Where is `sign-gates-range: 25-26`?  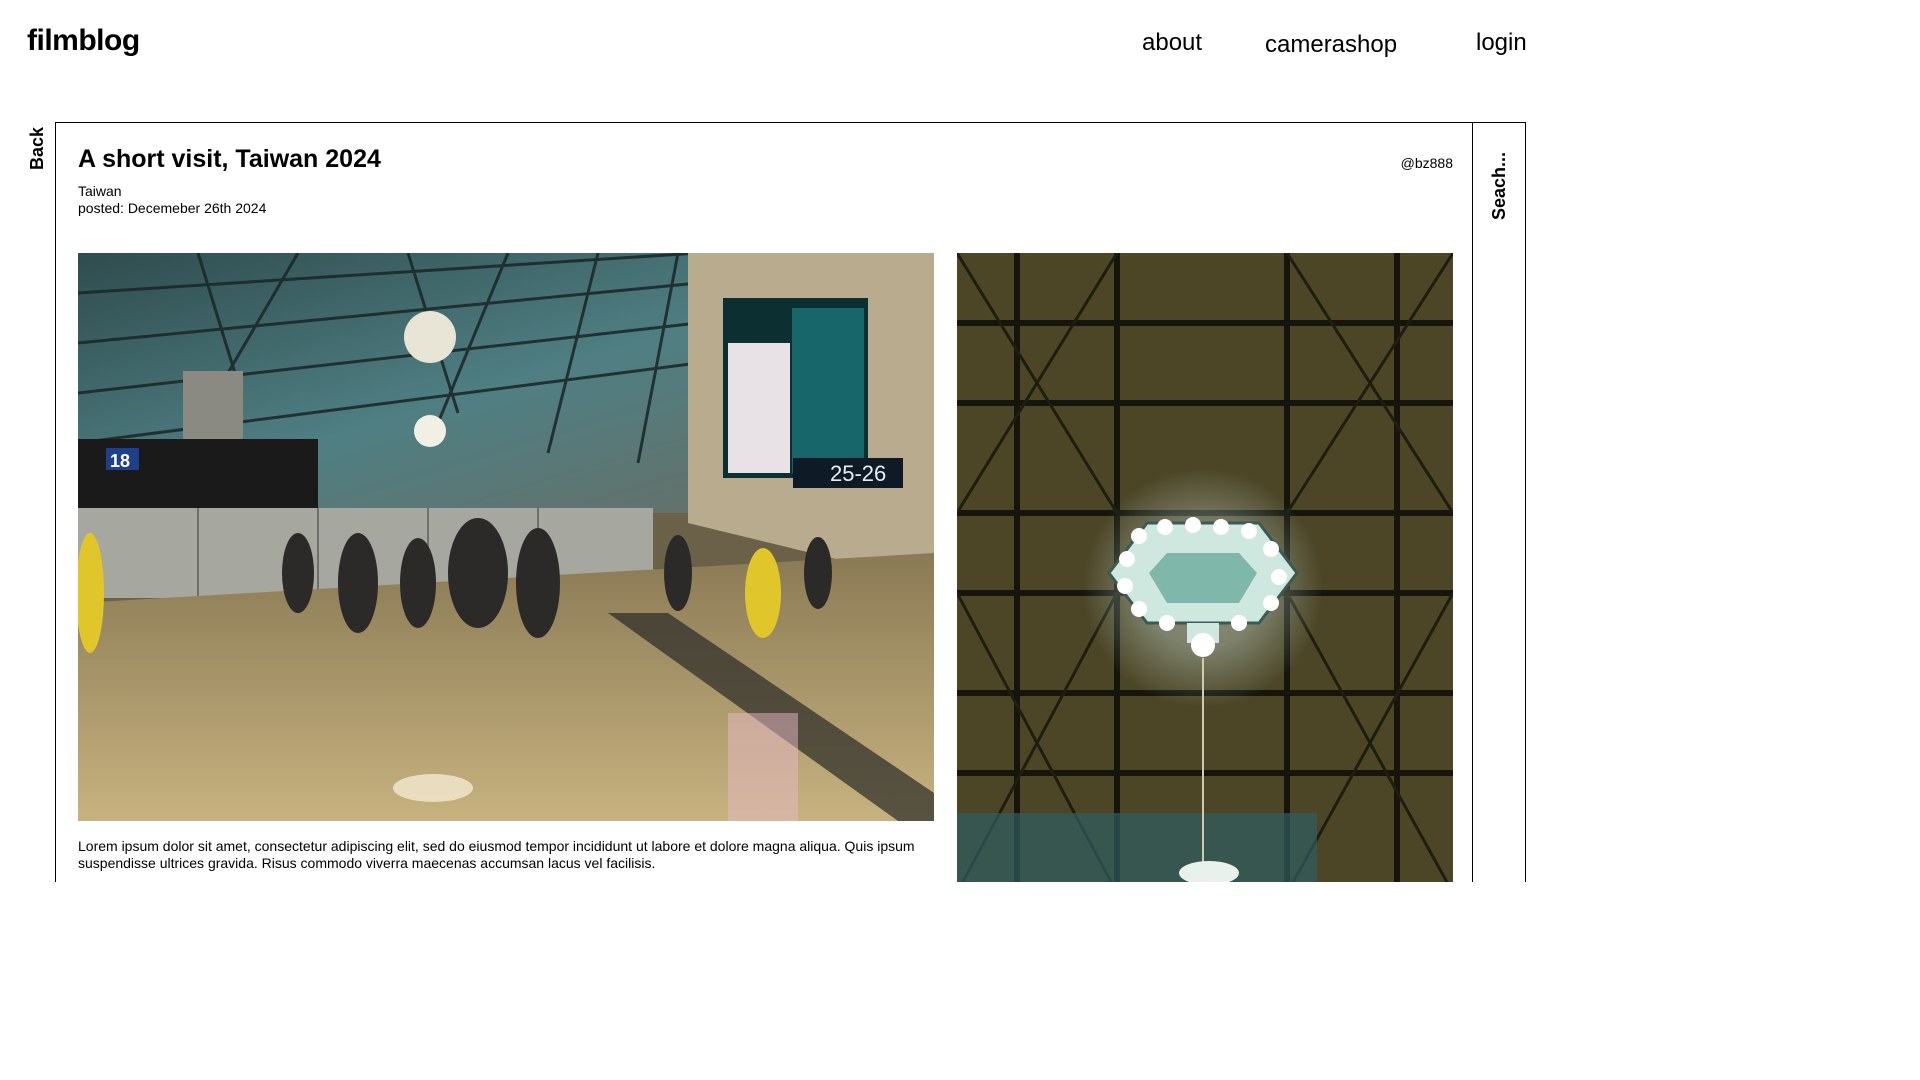 sign-gates-range: 25-26 is located at coordinates (858, 473).